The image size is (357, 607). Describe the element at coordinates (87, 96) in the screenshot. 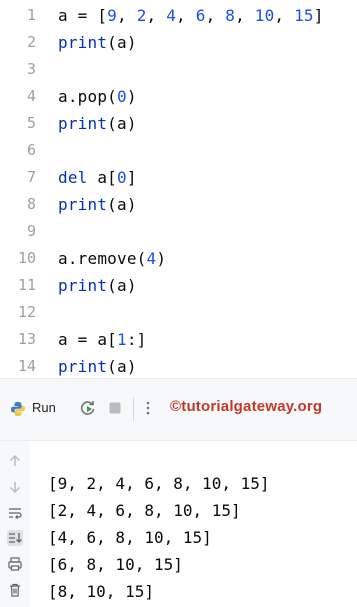

I see `code-text: a.pop(` at that location.